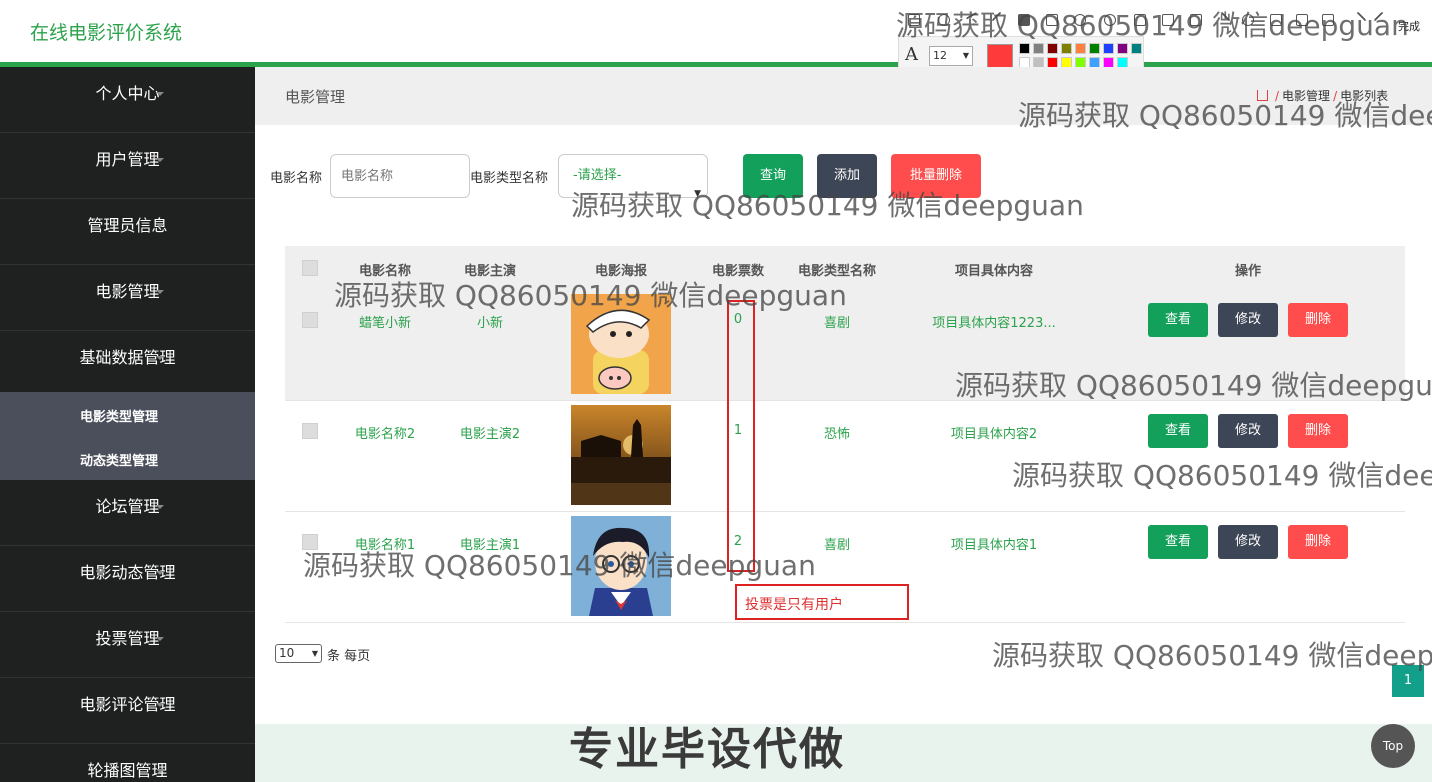 This screenshot has height=782, width=1432. What do you see at coordinates (994, 545) in the screenshot?
I see `content-cell: 项目具体内容1` at bounding box center [994, 545].